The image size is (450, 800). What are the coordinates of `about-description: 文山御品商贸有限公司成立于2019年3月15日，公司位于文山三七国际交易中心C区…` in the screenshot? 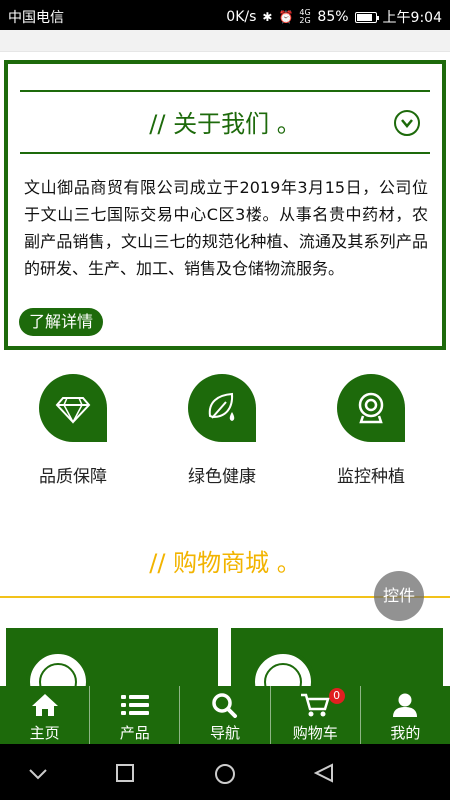 It's located at (226, 228).